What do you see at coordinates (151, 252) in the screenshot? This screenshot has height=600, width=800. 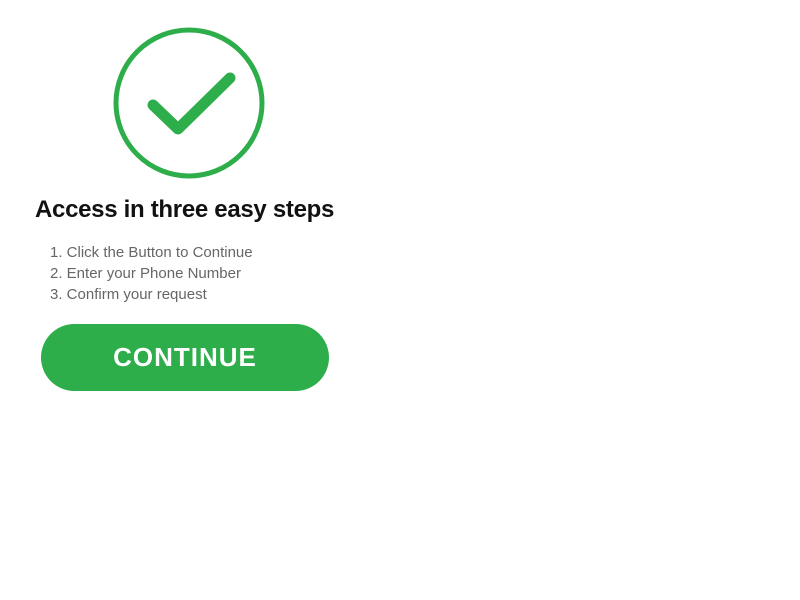 I see `step-item-1: 1. Click the Button to Continue` at bounding box center [151, 252].